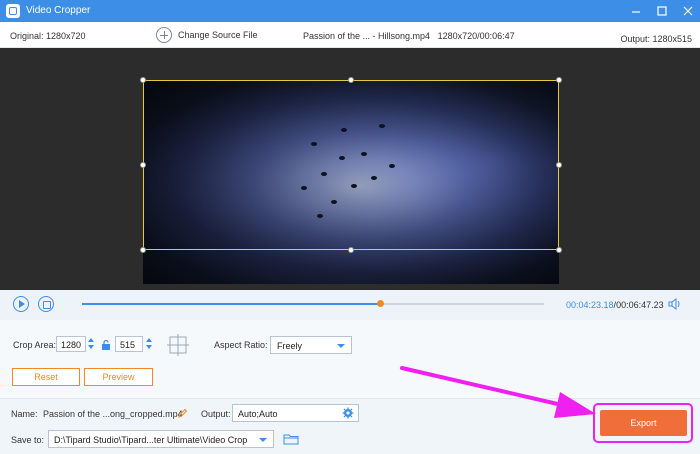  I want to click on edit-pencil-icon, so click(183, 413).